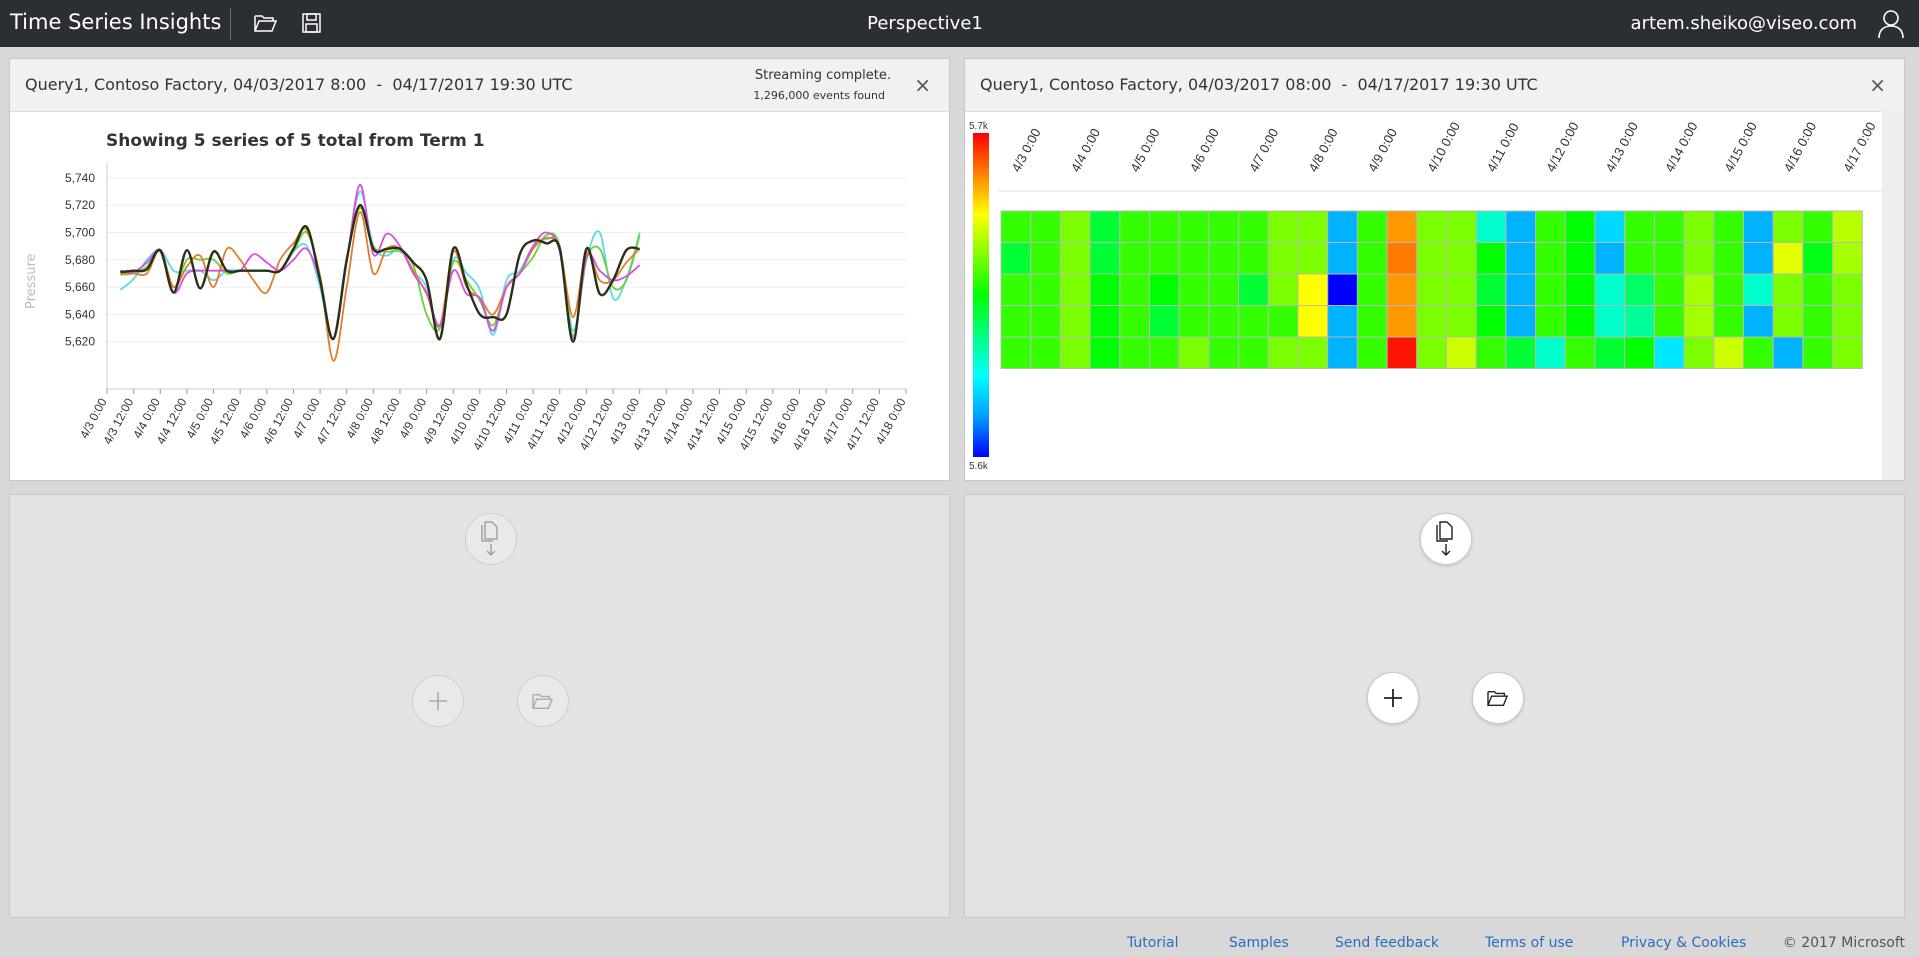 Image resolution: width=1919 pixels, height=957 pixels. What do you see at coordinates (1322, 150) in the screenshot?
I see `x-tick-label: 4/8 0:00` at bounding box center [1322, 150].